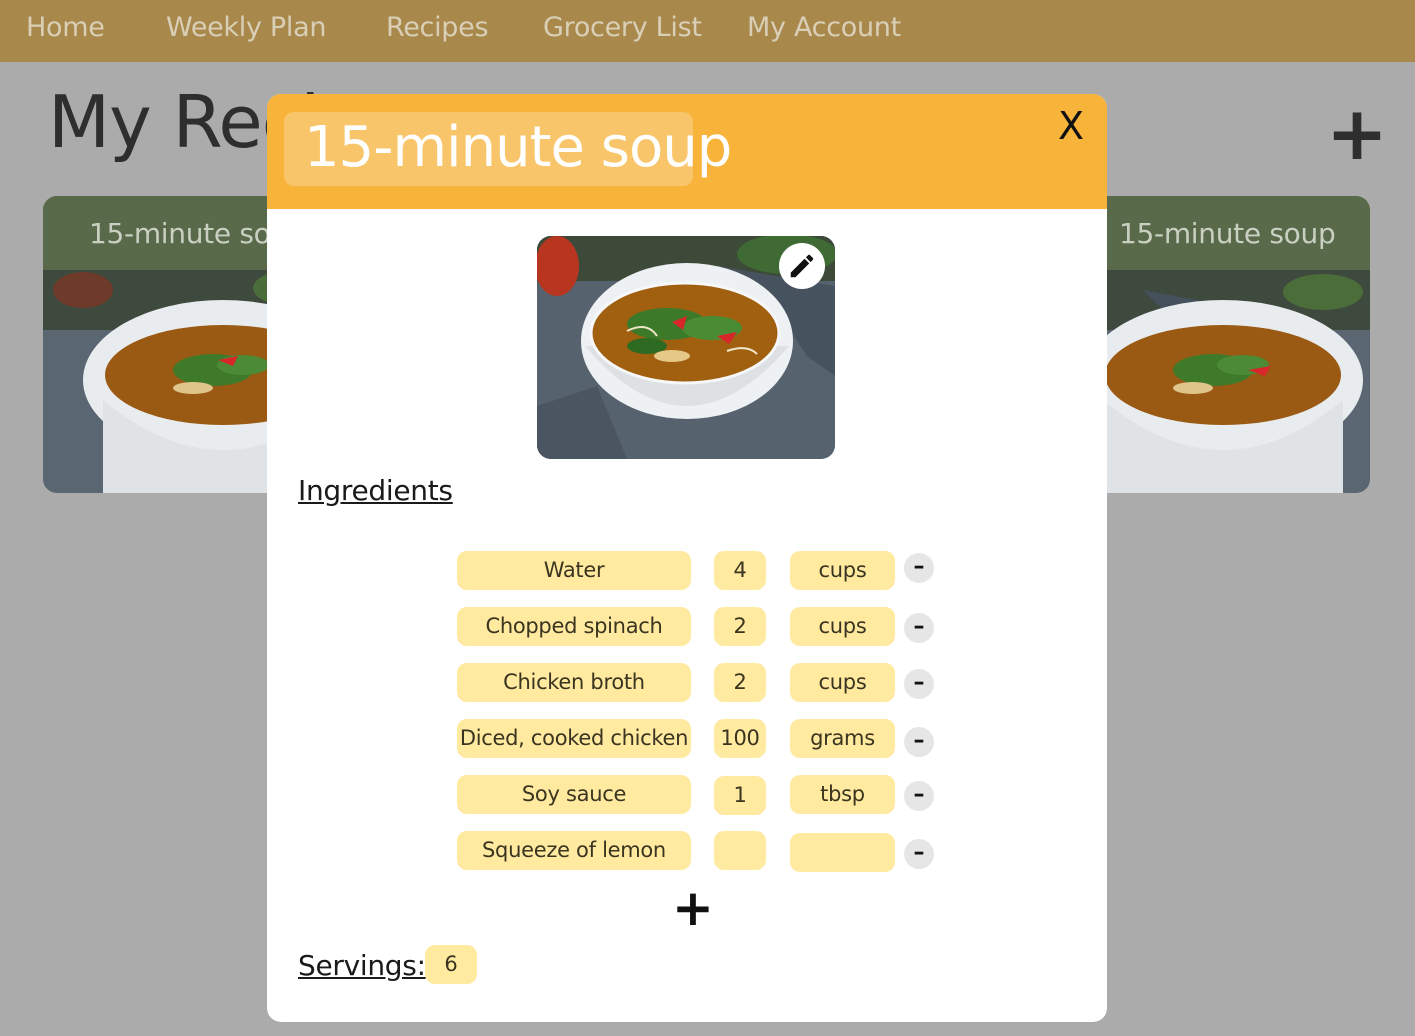  Describe the element at coordinates (622, 27) in the screenshot. I see `nav-grocery-list: Grocery List` at that location.